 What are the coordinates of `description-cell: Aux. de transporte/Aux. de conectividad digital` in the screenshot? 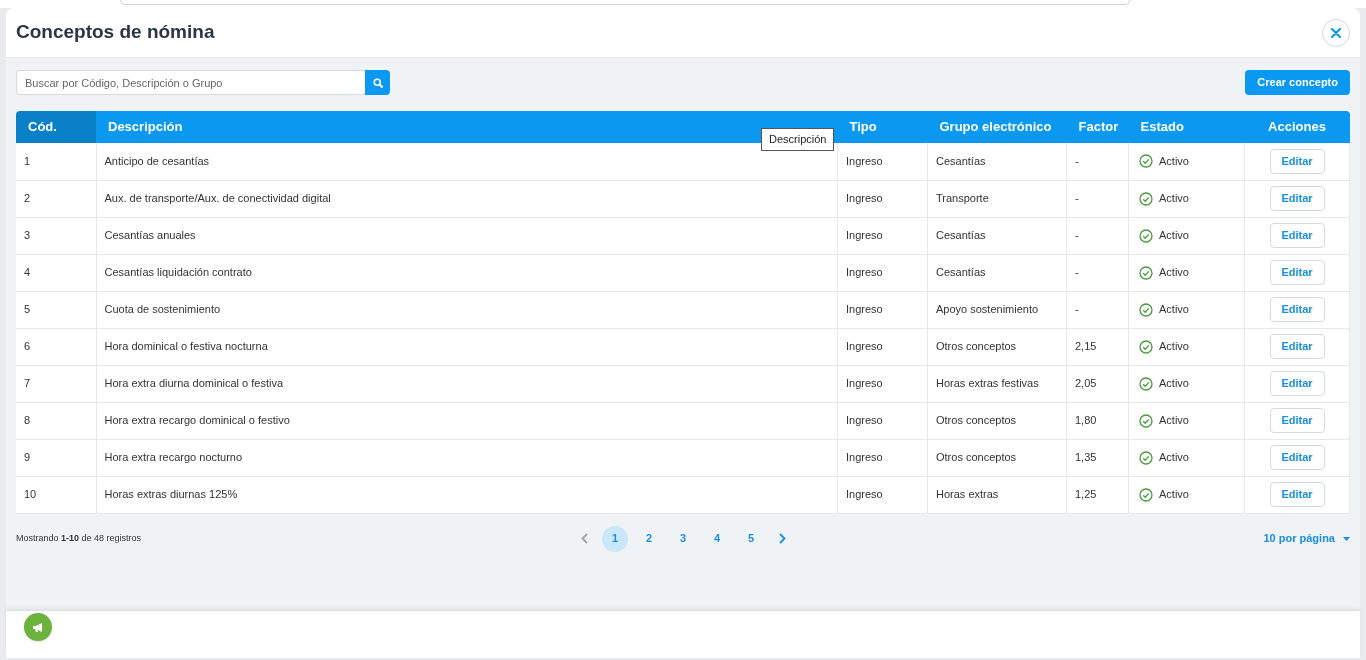 It's located at (217, 198).